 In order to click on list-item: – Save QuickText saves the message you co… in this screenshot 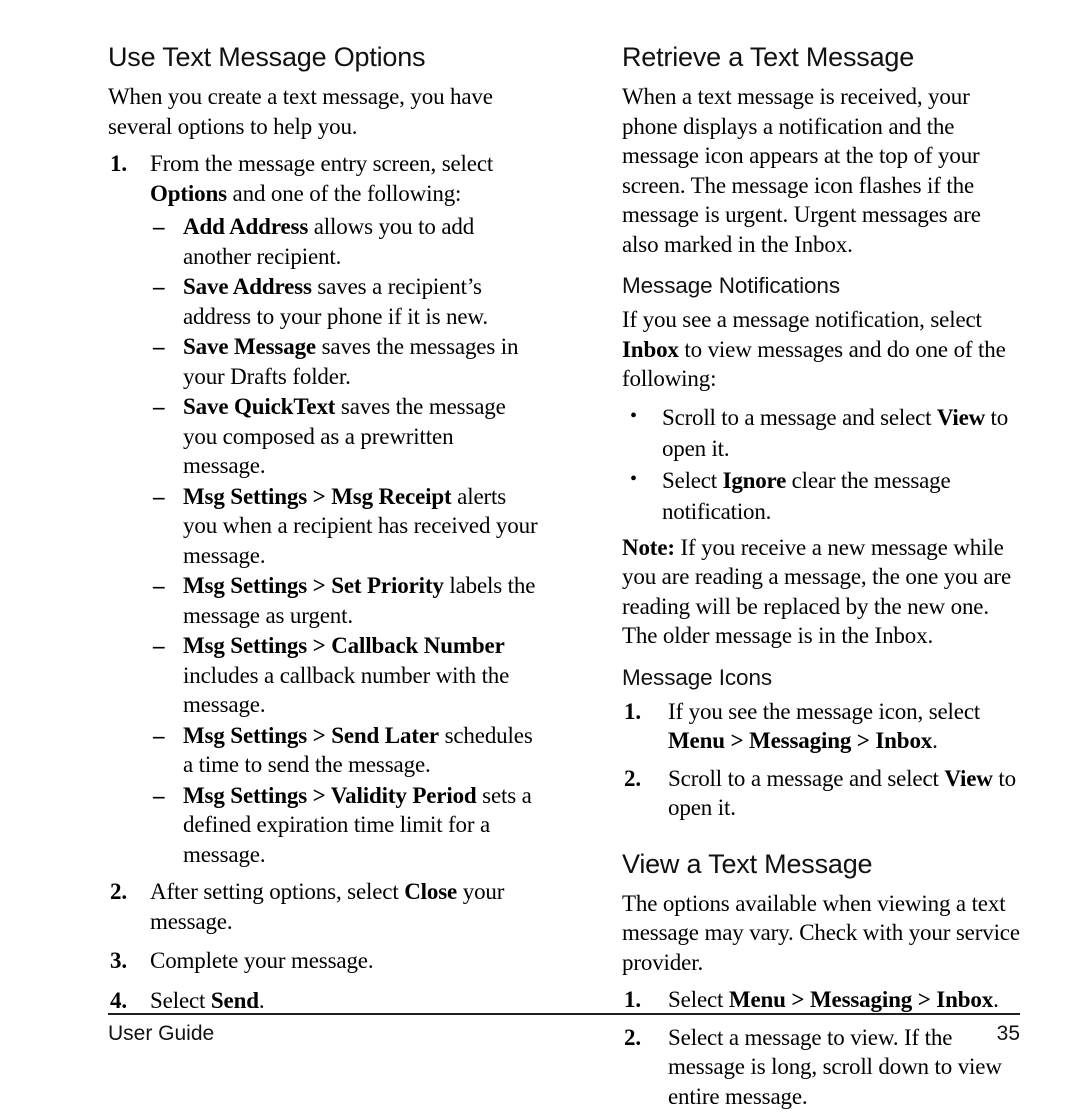, I will do `click(346, 436)`.